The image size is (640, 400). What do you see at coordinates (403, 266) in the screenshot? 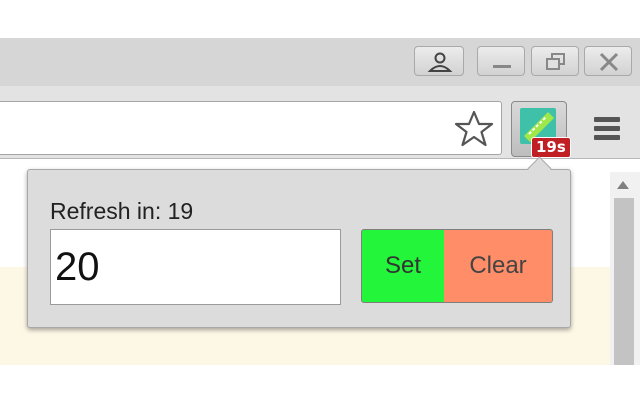
I see `set-button: Set` at bounding box center [403, 266].